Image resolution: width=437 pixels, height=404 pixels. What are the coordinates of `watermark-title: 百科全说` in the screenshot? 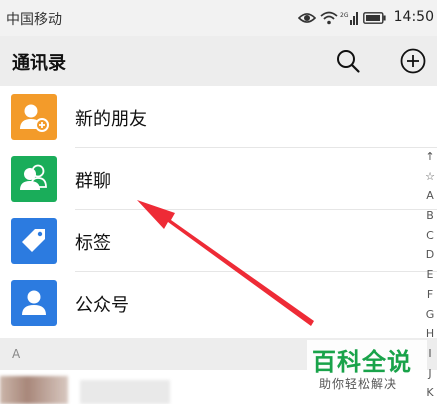 It's located at (362, 362).